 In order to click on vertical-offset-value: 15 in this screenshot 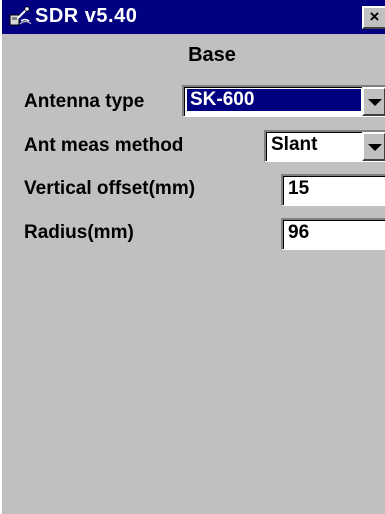, I will do `click(299, 188)`.